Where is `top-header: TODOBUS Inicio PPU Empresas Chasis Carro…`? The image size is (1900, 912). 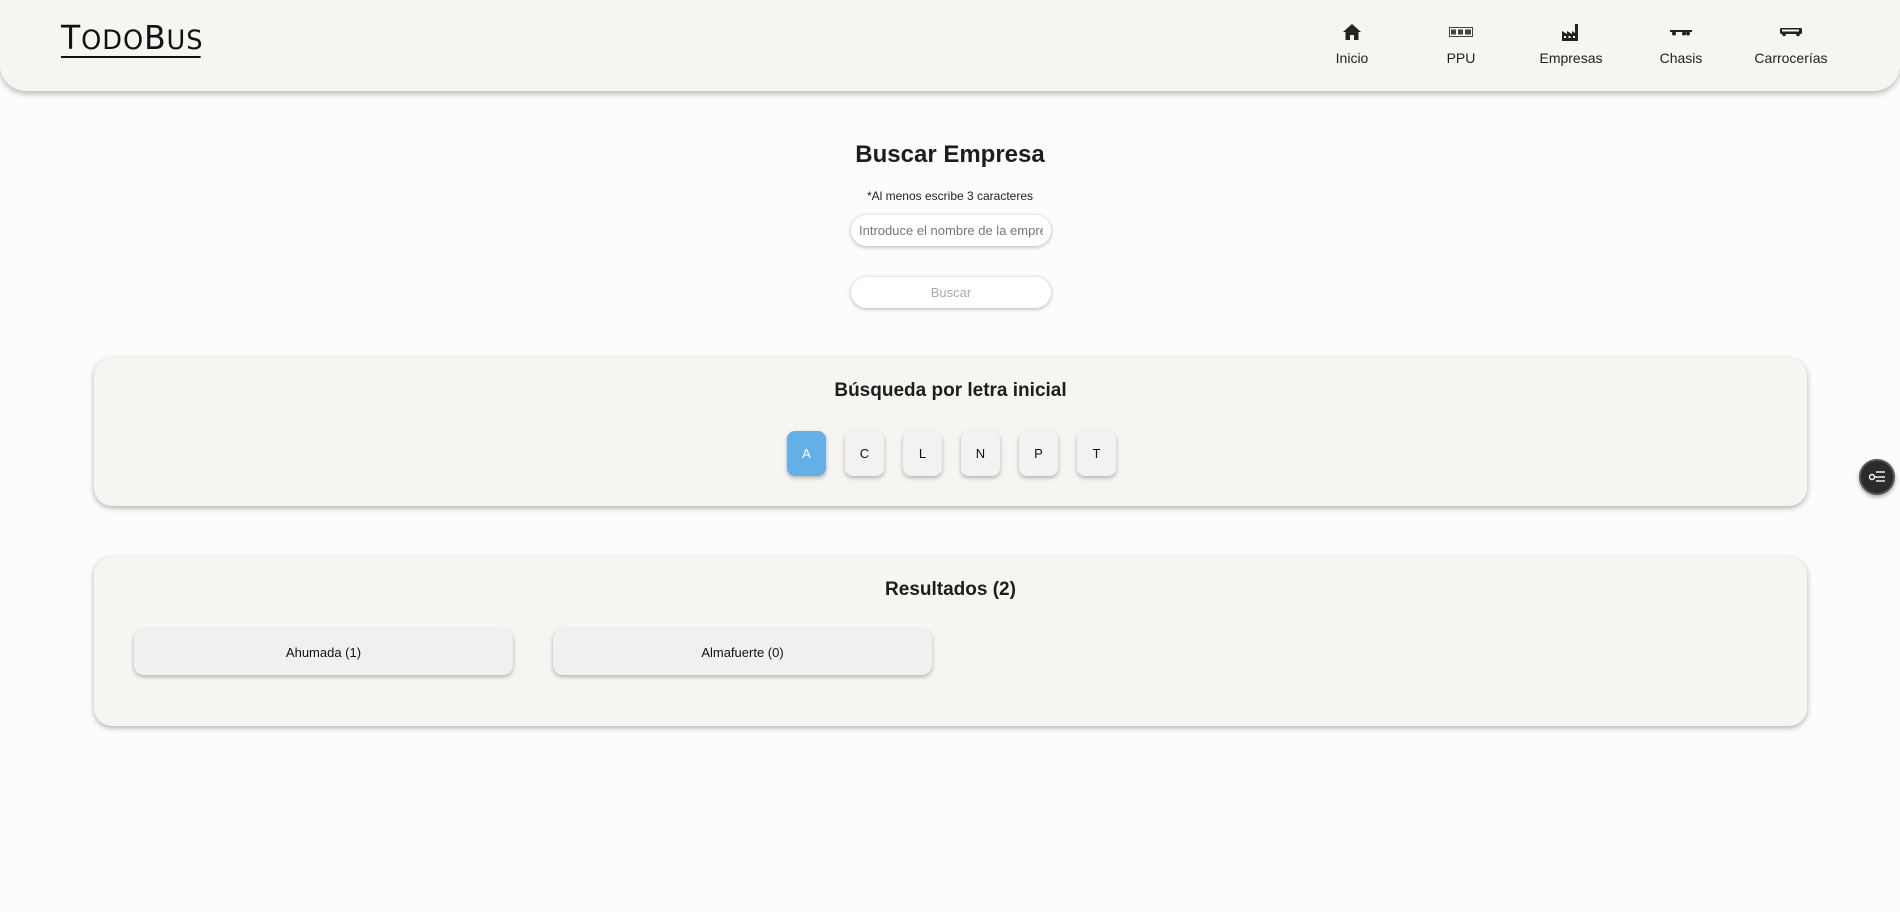 top-header: TODOBUS Inicio PPU Empresas Chasis Carro… is located at coordinates (950, 45).